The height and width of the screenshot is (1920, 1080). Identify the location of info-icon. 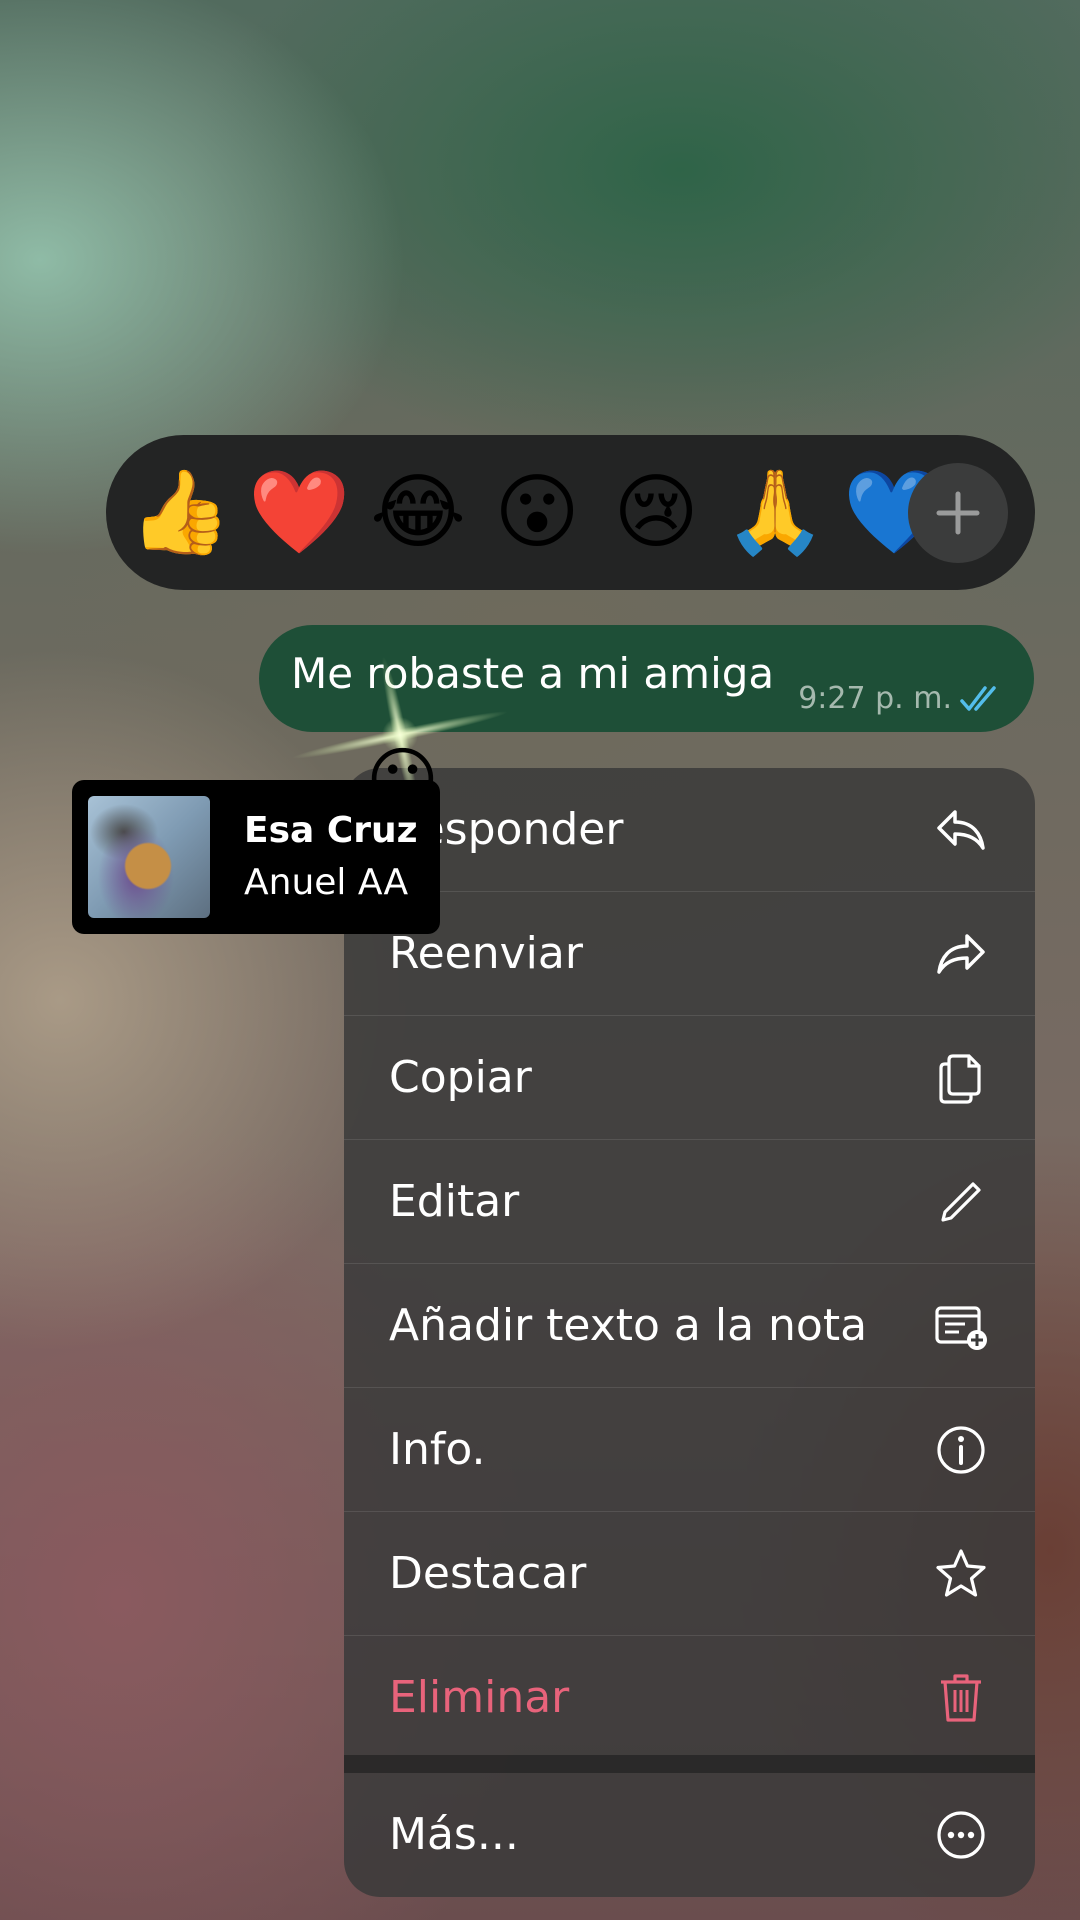
(961, 1450).